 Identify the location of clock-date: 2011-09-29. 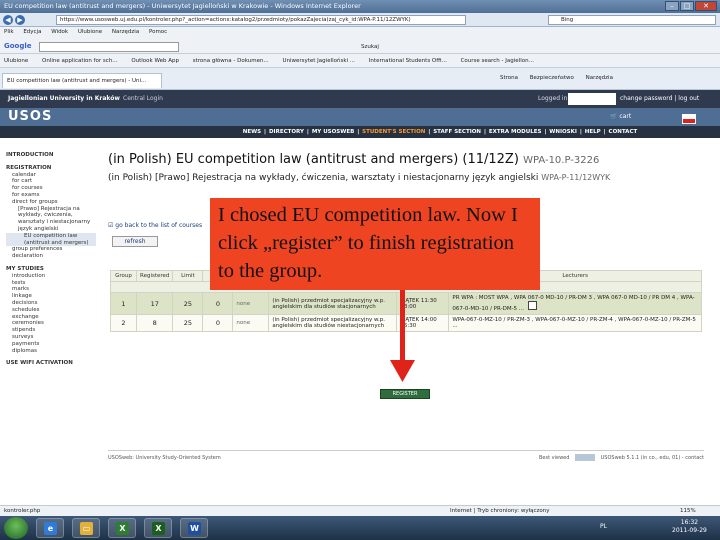
(689, 530).